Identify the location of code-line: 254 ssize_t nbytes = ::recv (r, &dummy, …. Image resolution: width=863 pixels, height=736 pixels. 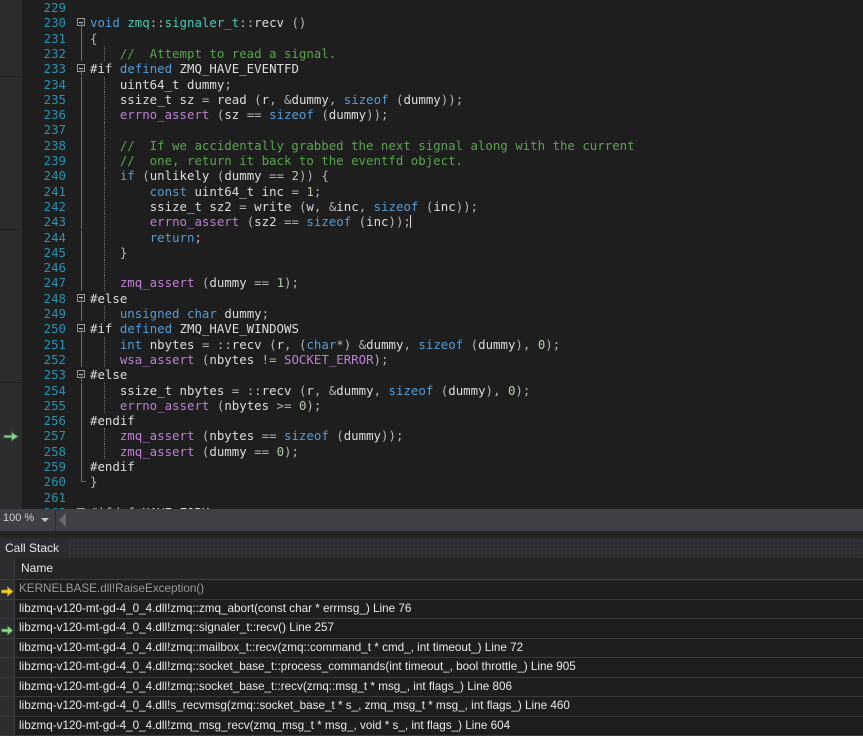
(431, 390).